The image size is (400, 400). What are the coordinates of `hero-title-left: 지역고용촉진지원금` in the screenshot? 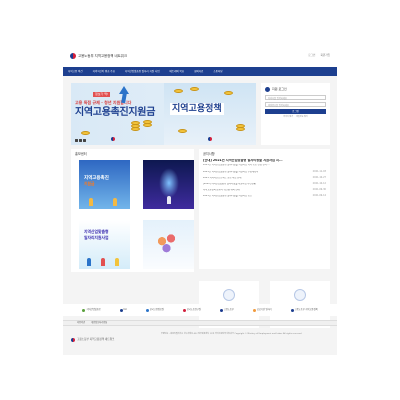 It's located at (115, 112).